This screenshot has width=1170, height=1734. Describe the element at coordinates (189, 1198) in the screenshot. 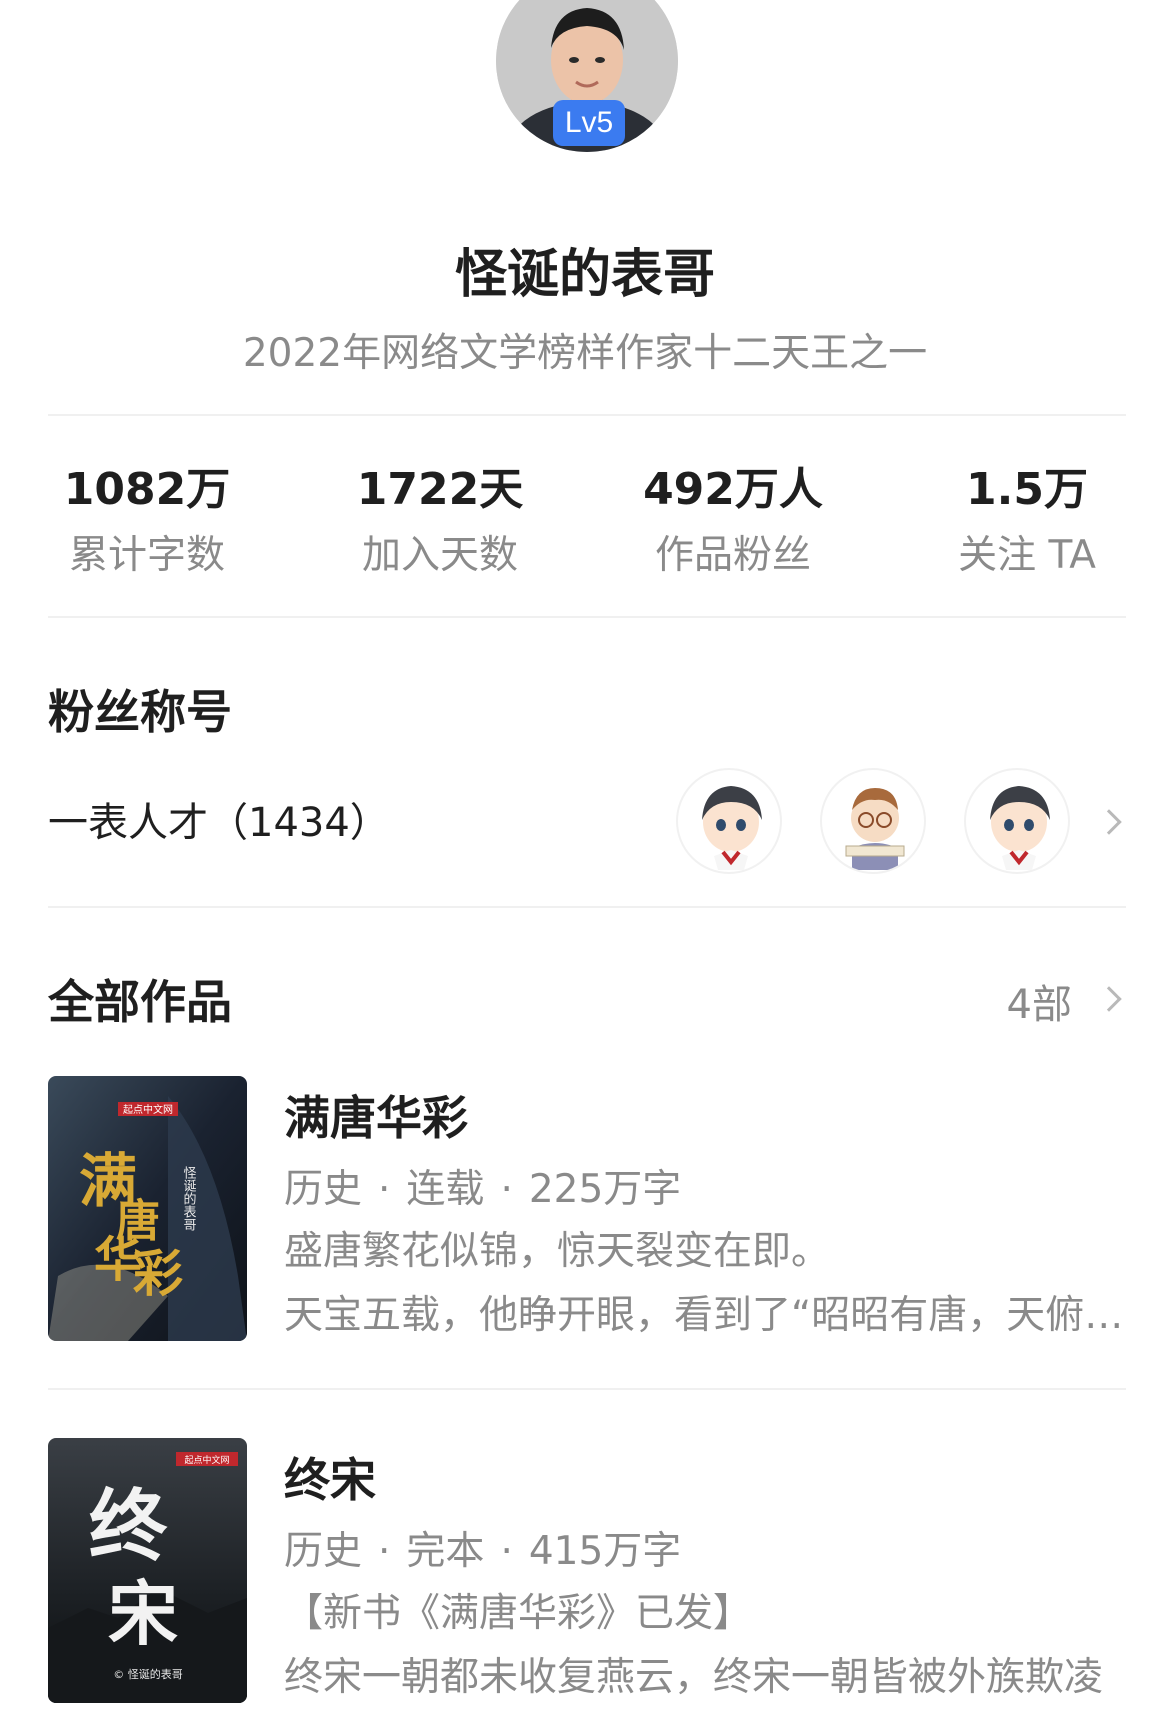

I see `cover-author: 怪诞的表哥` at that location.